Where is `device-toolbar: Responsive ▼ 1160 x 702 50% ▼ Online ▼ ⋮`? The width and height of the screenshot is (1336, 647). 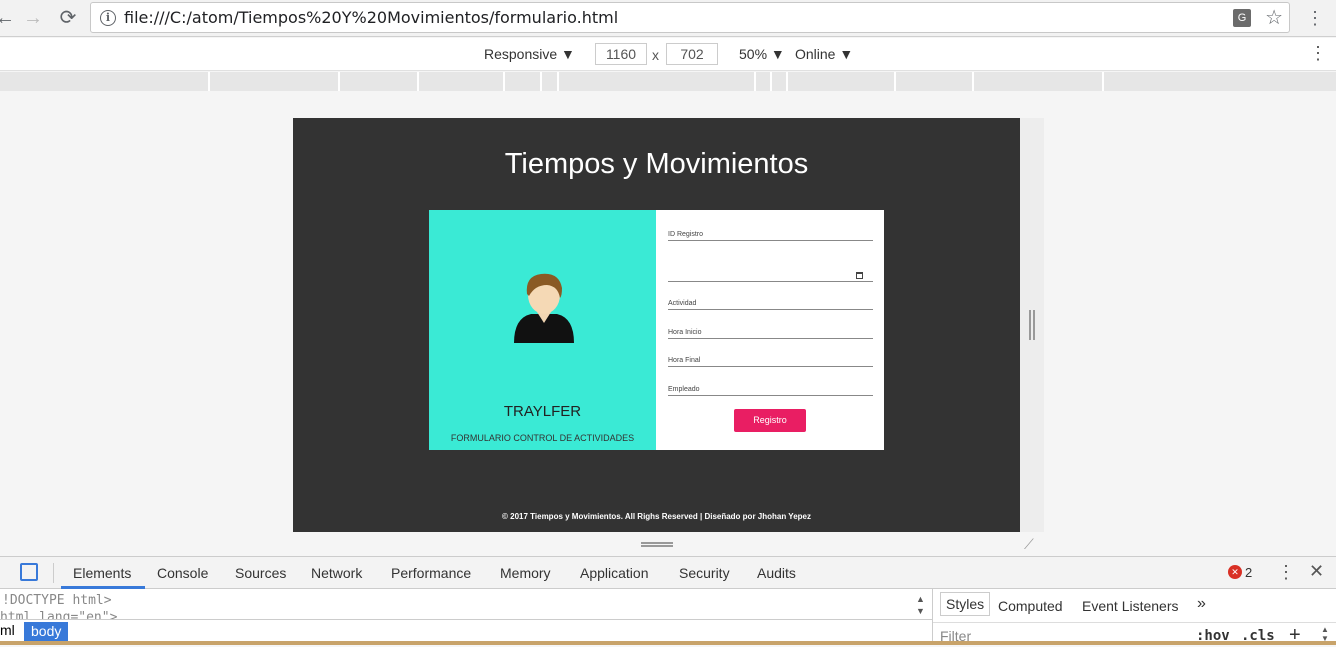 device-toolbar: Responsive ▼ 1160 x 702 50% ▼ Online ▼ ⋮ is located at coordinates (668, 54).